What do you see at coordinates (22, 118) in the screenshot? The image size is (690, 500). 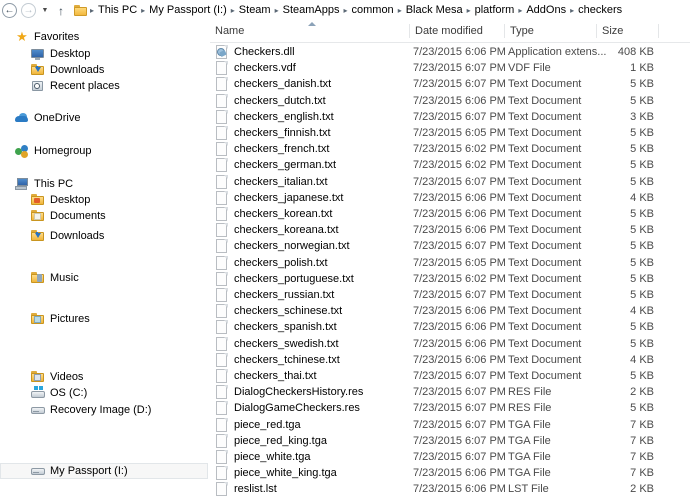 I see `cloud-icon` at bounding box center [22, 118].